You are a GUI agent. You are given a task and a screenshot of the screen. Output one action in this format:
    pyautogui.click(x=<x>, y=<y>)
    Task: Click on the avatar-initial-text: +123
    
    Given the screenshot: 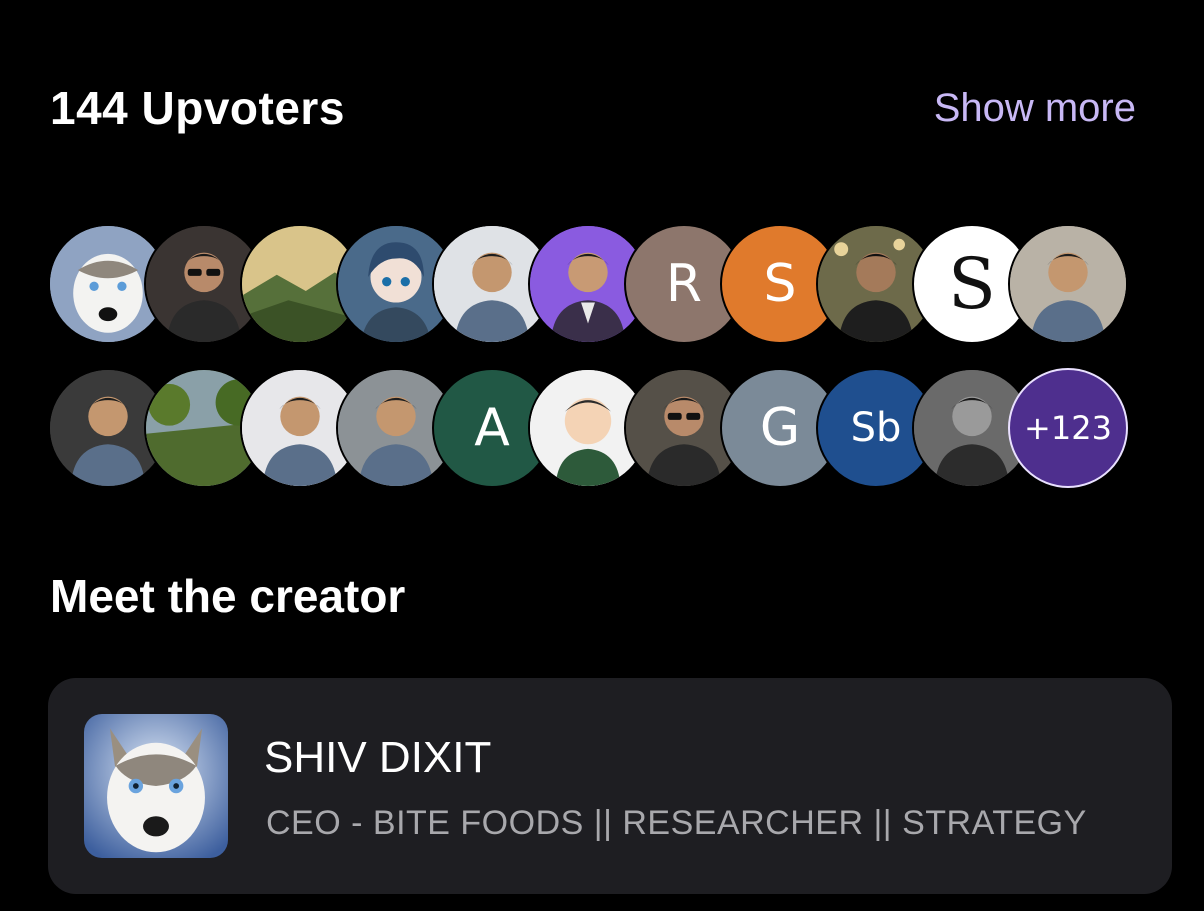 What is the action you would take?
    pyautogui.click(x=1068, y=428)
    